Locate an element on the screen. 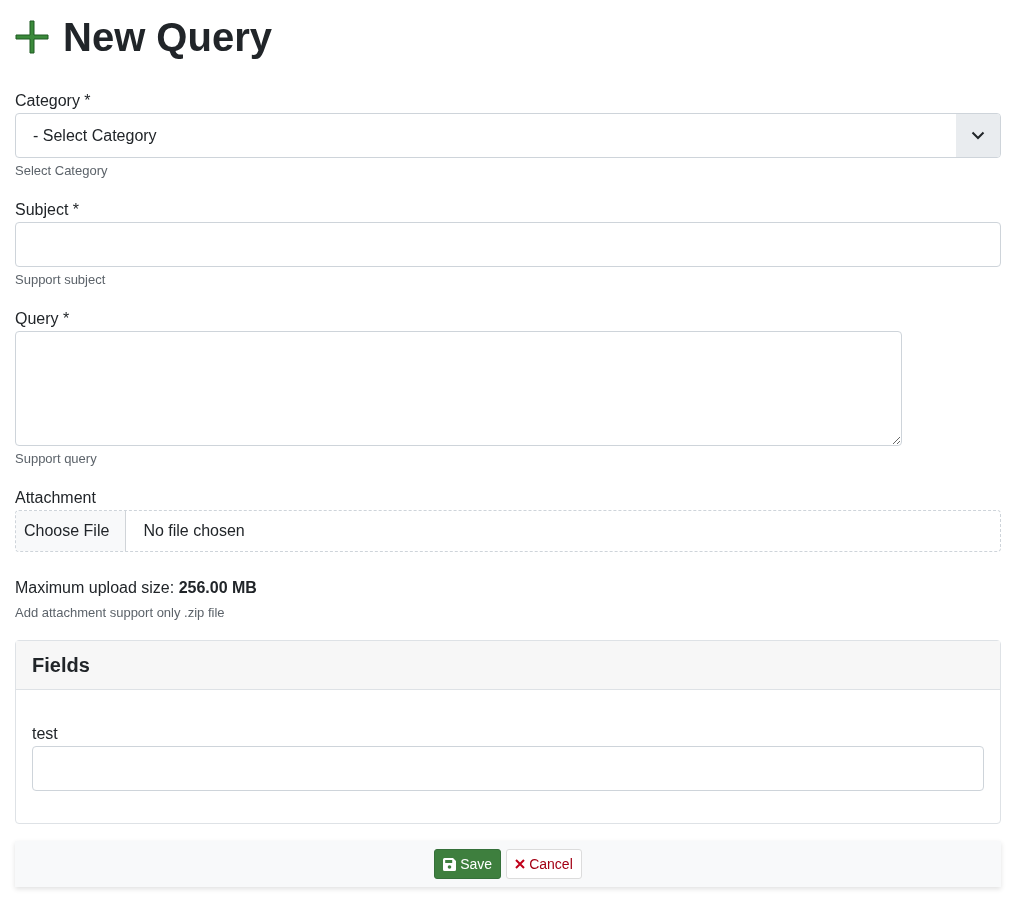  save-button: Save is located at coordinates (468, 864).